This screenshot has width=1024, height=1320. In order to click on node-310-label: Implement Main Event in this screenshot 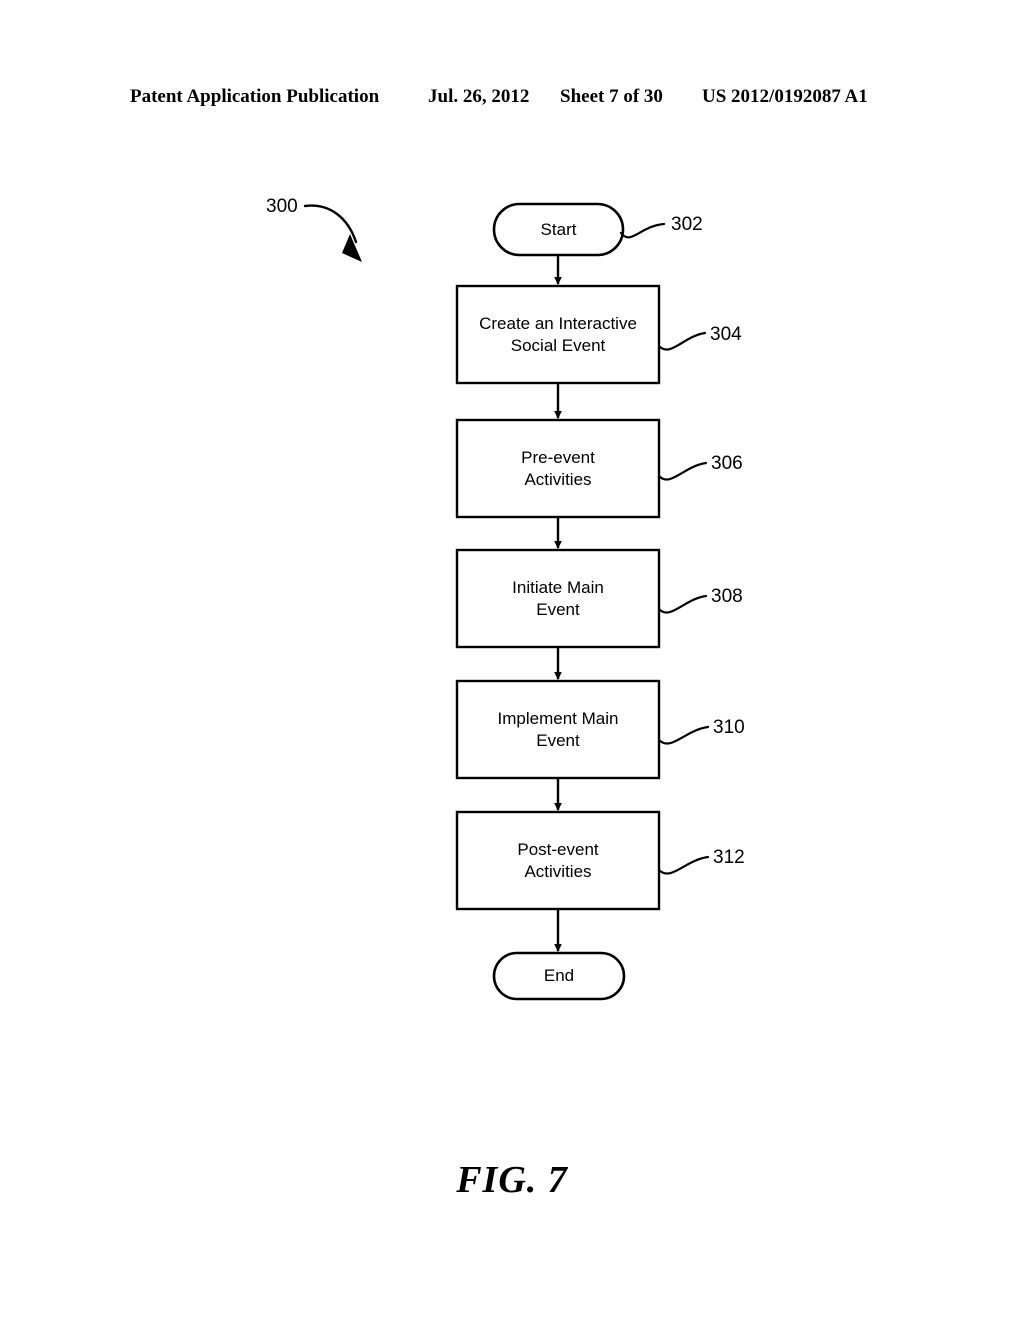, I will do `click(558, 729)`.